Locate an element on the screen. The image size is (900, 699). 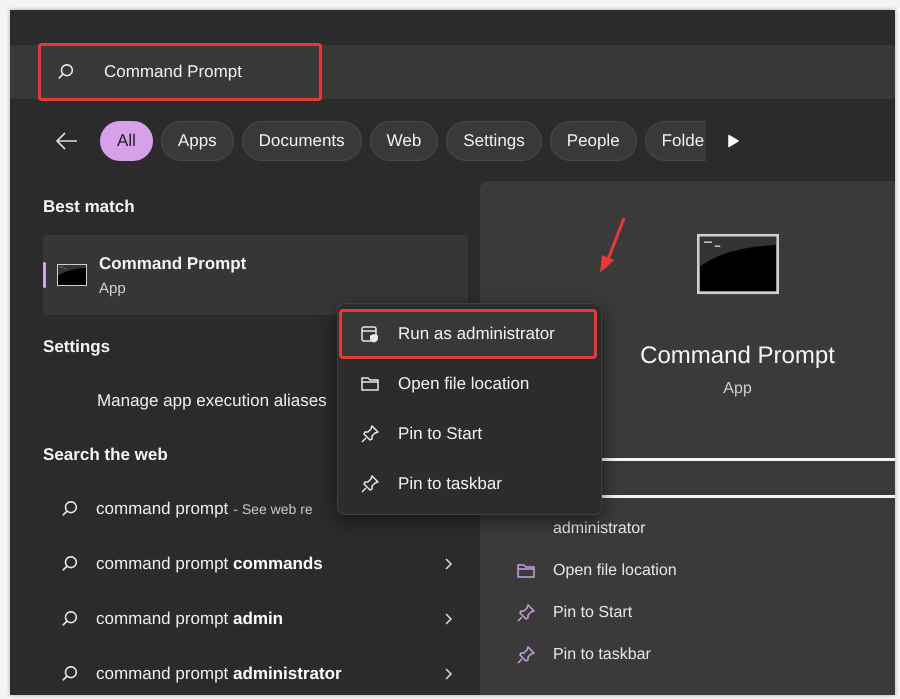
menu-item: Open file location is located at coordinates (468, 384).